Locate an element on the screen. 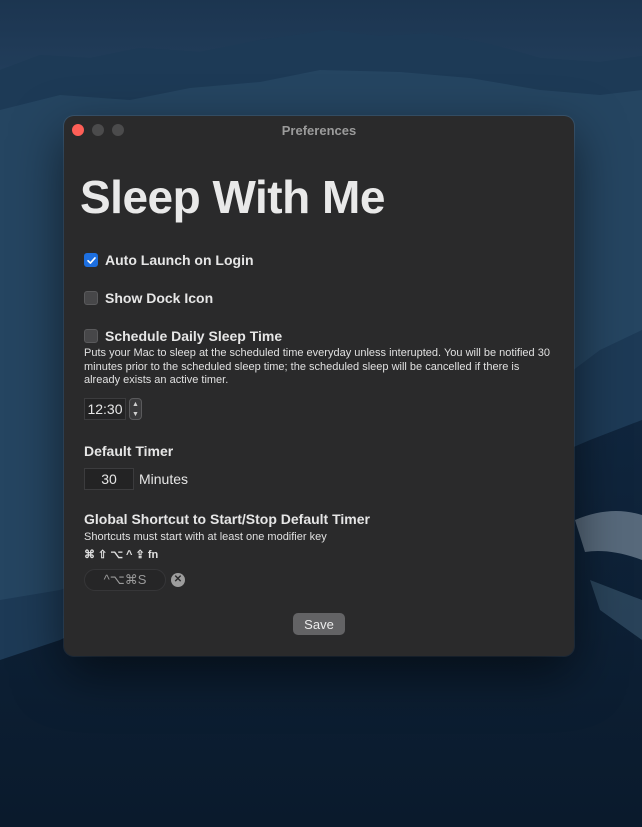 The width and height of the screenshot is (642, 827). clear-x-icon: ✕ is located at coordinates (178, 579).